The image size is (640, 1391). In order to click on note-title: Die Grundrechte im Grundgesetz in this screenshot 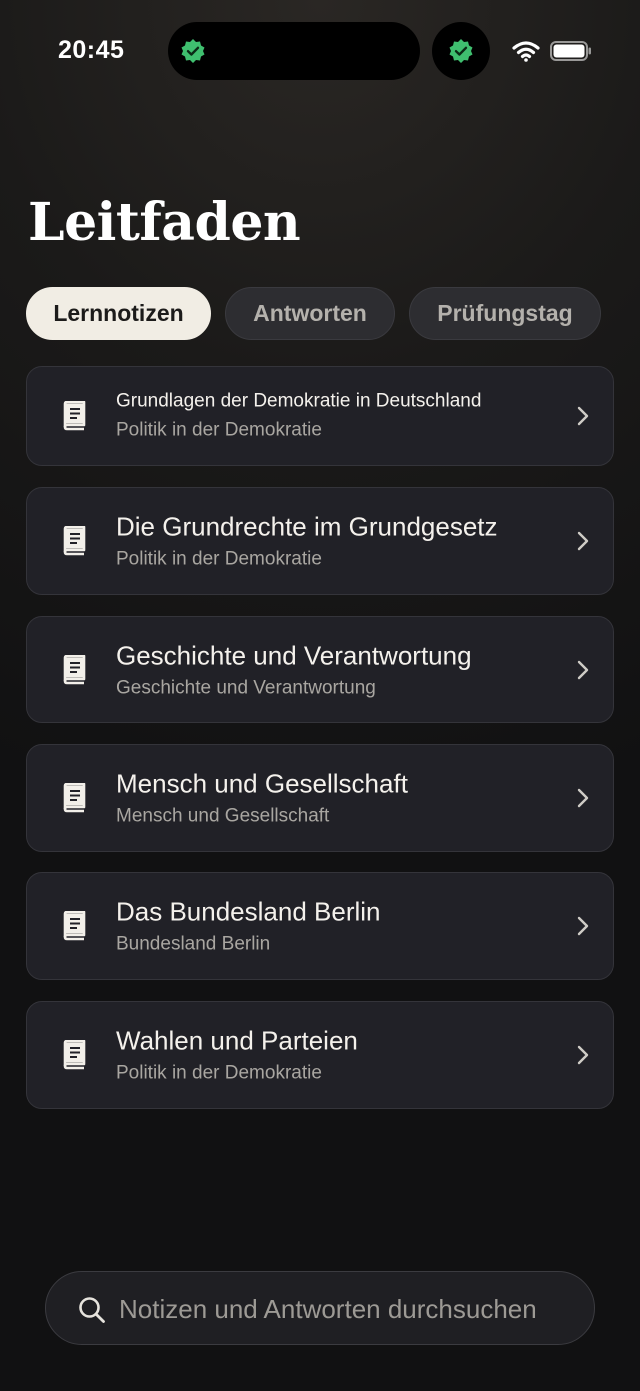, I will do `click(307, 526)`.